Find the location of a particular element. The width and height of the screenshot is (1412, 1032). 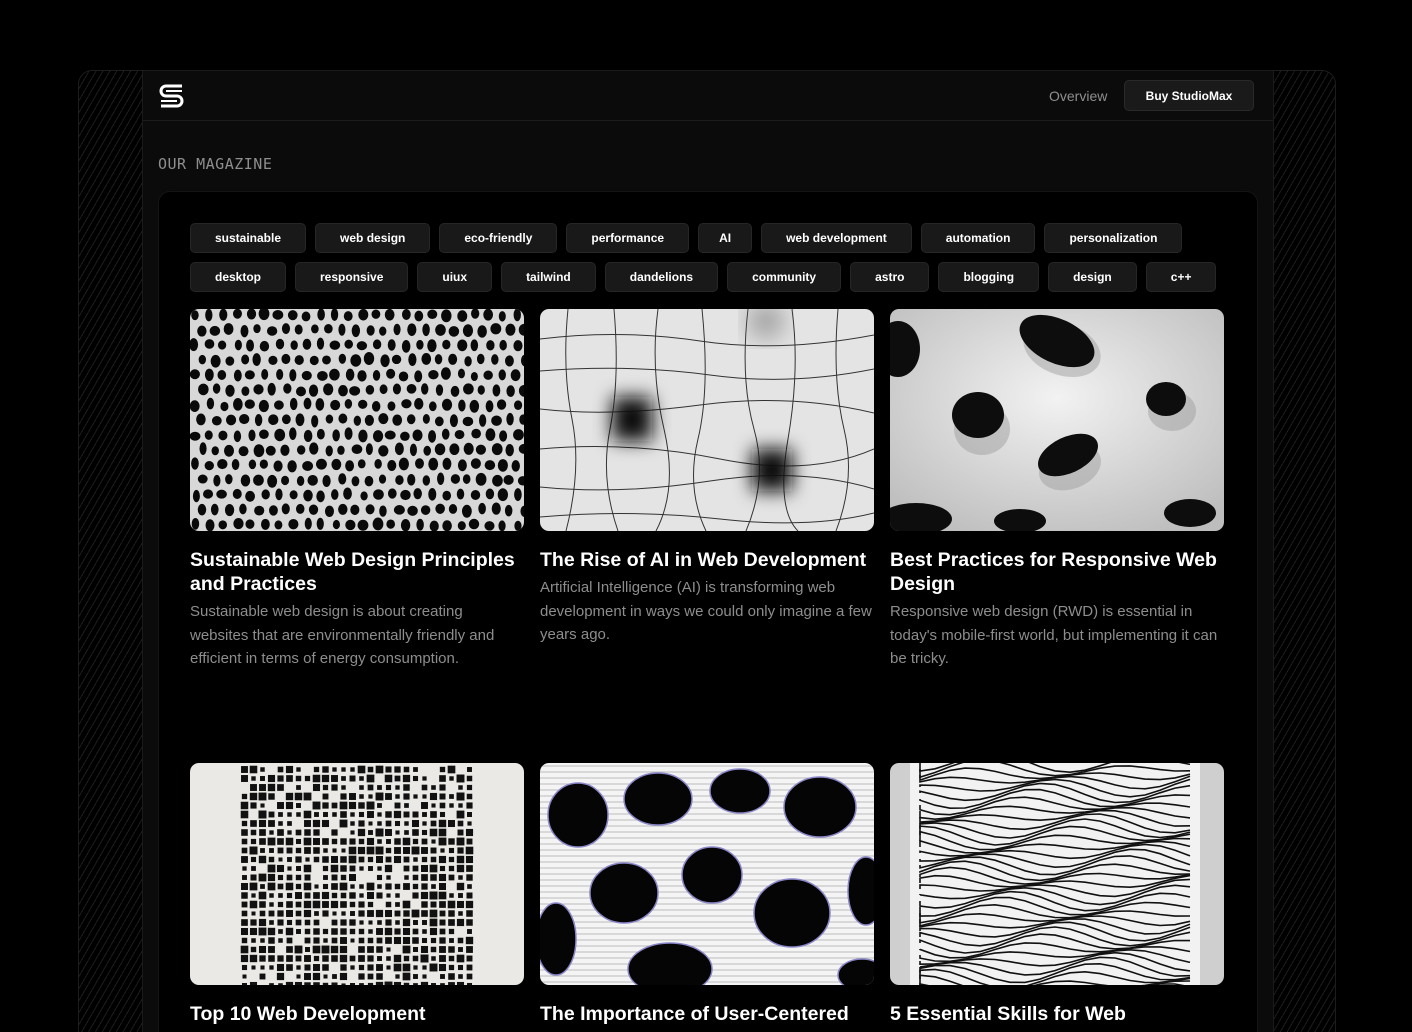

article-card: 5 Essential Skills for Web is located at coordinates (1057, 894).